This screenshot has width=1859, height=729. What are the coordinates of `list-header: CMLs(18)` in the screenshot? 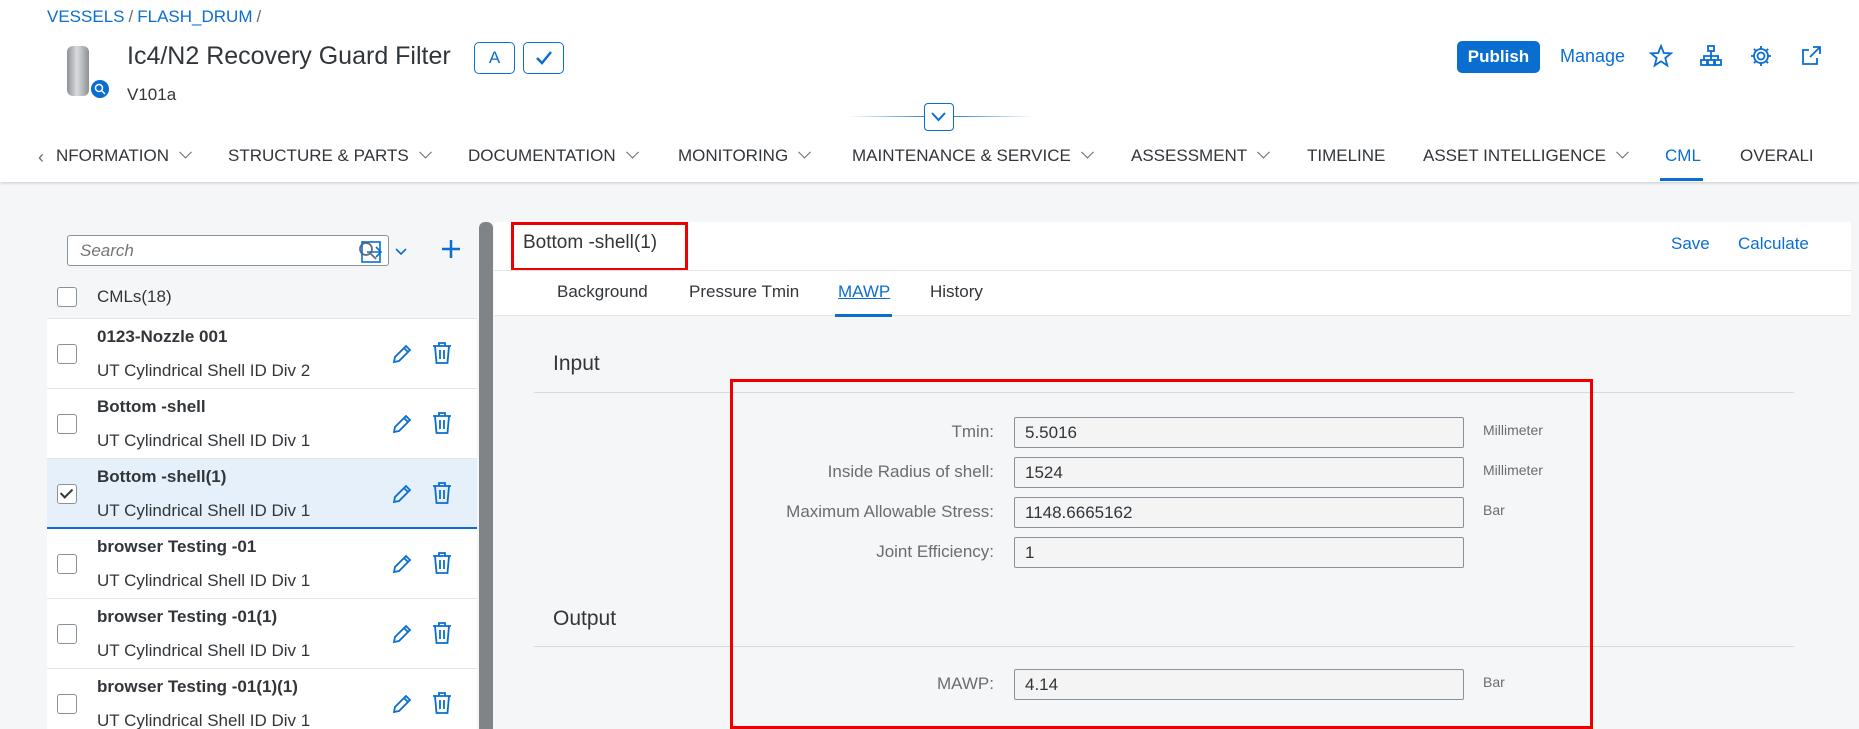 It's located at (262, 297).